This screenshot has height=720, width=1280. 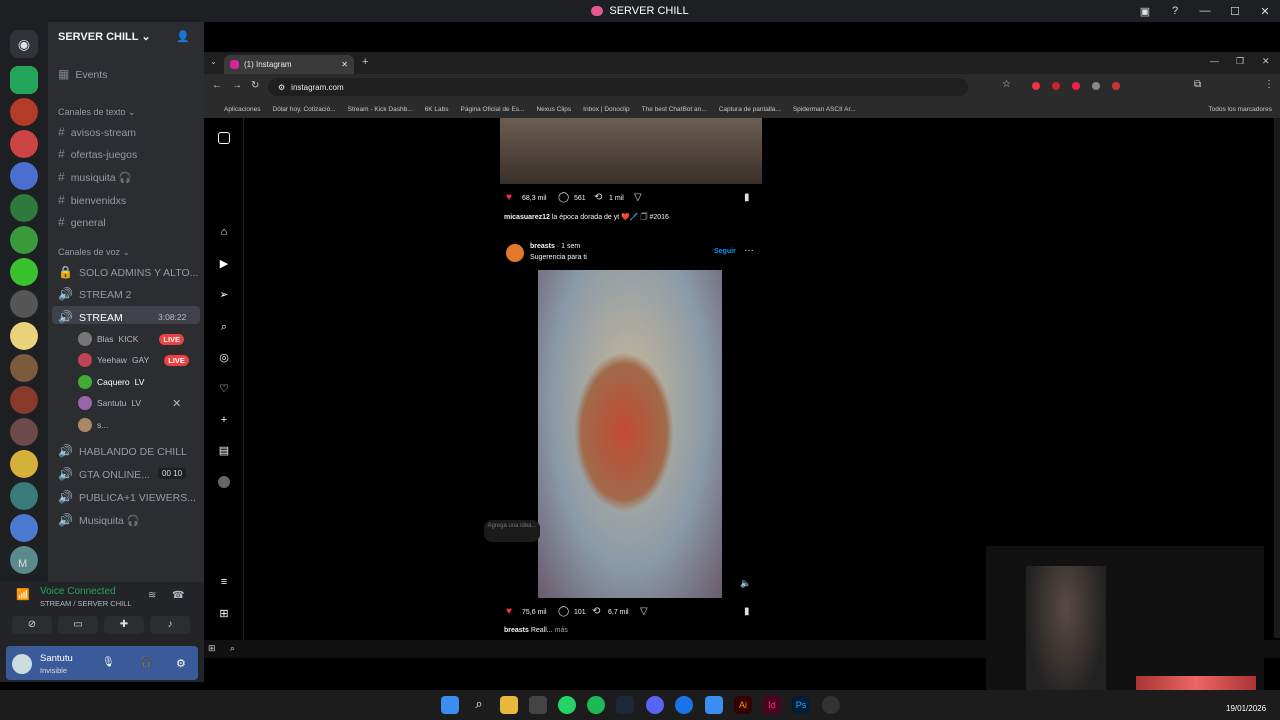 I want to click on text-channel: # ofertas-juegos, so click(x=97, y=154).